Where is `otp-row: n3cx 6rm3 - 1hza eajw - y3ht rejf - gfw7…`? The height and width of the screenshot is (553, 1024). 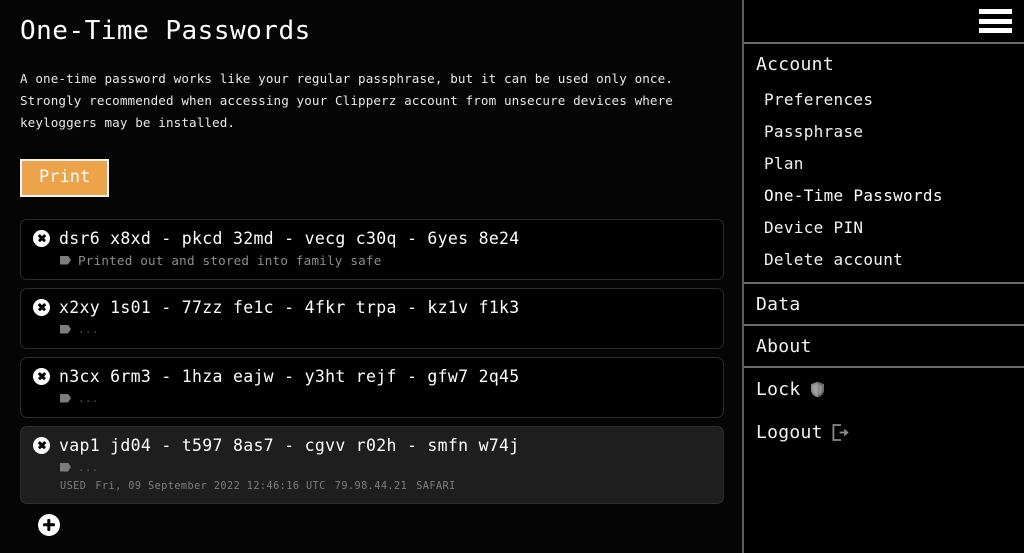 otp-row: n3cx 6rm3 - 1hza eajw - y3ht rejf - gfw7… is located at coordinates (372, 387).